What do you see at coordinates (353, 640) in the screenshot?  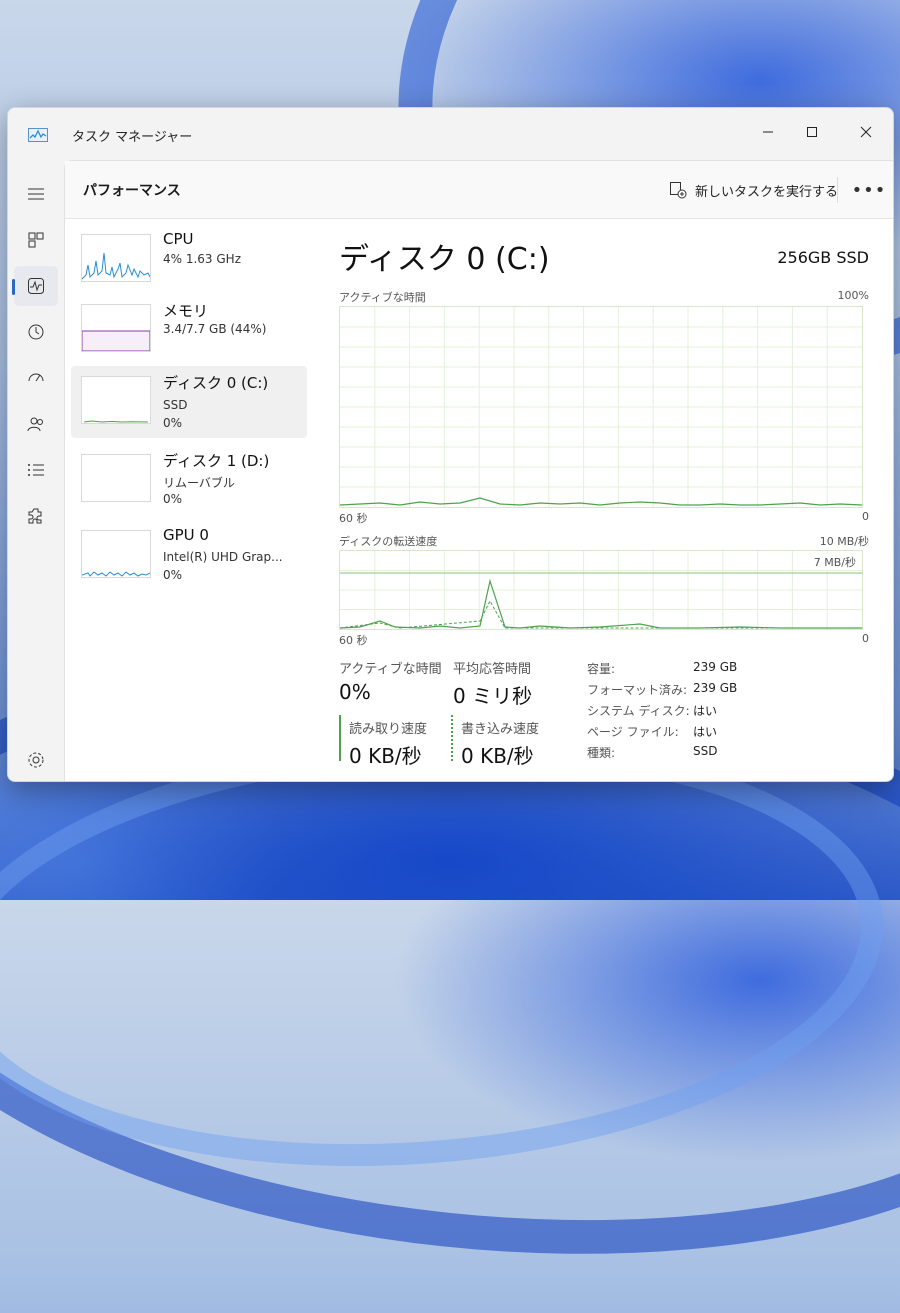 I see `transfer-x-label: 60 秒` at bounding box center [353, 640].